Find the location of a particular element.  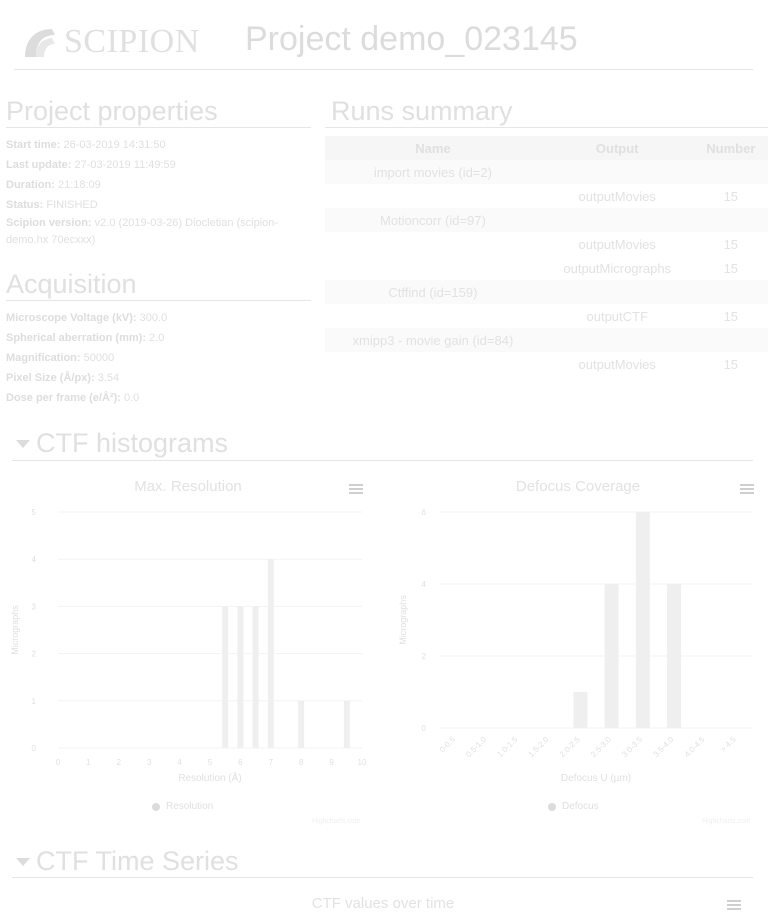

x-tick-label: 1.5-2.0 is located at coordinates (539, 747).